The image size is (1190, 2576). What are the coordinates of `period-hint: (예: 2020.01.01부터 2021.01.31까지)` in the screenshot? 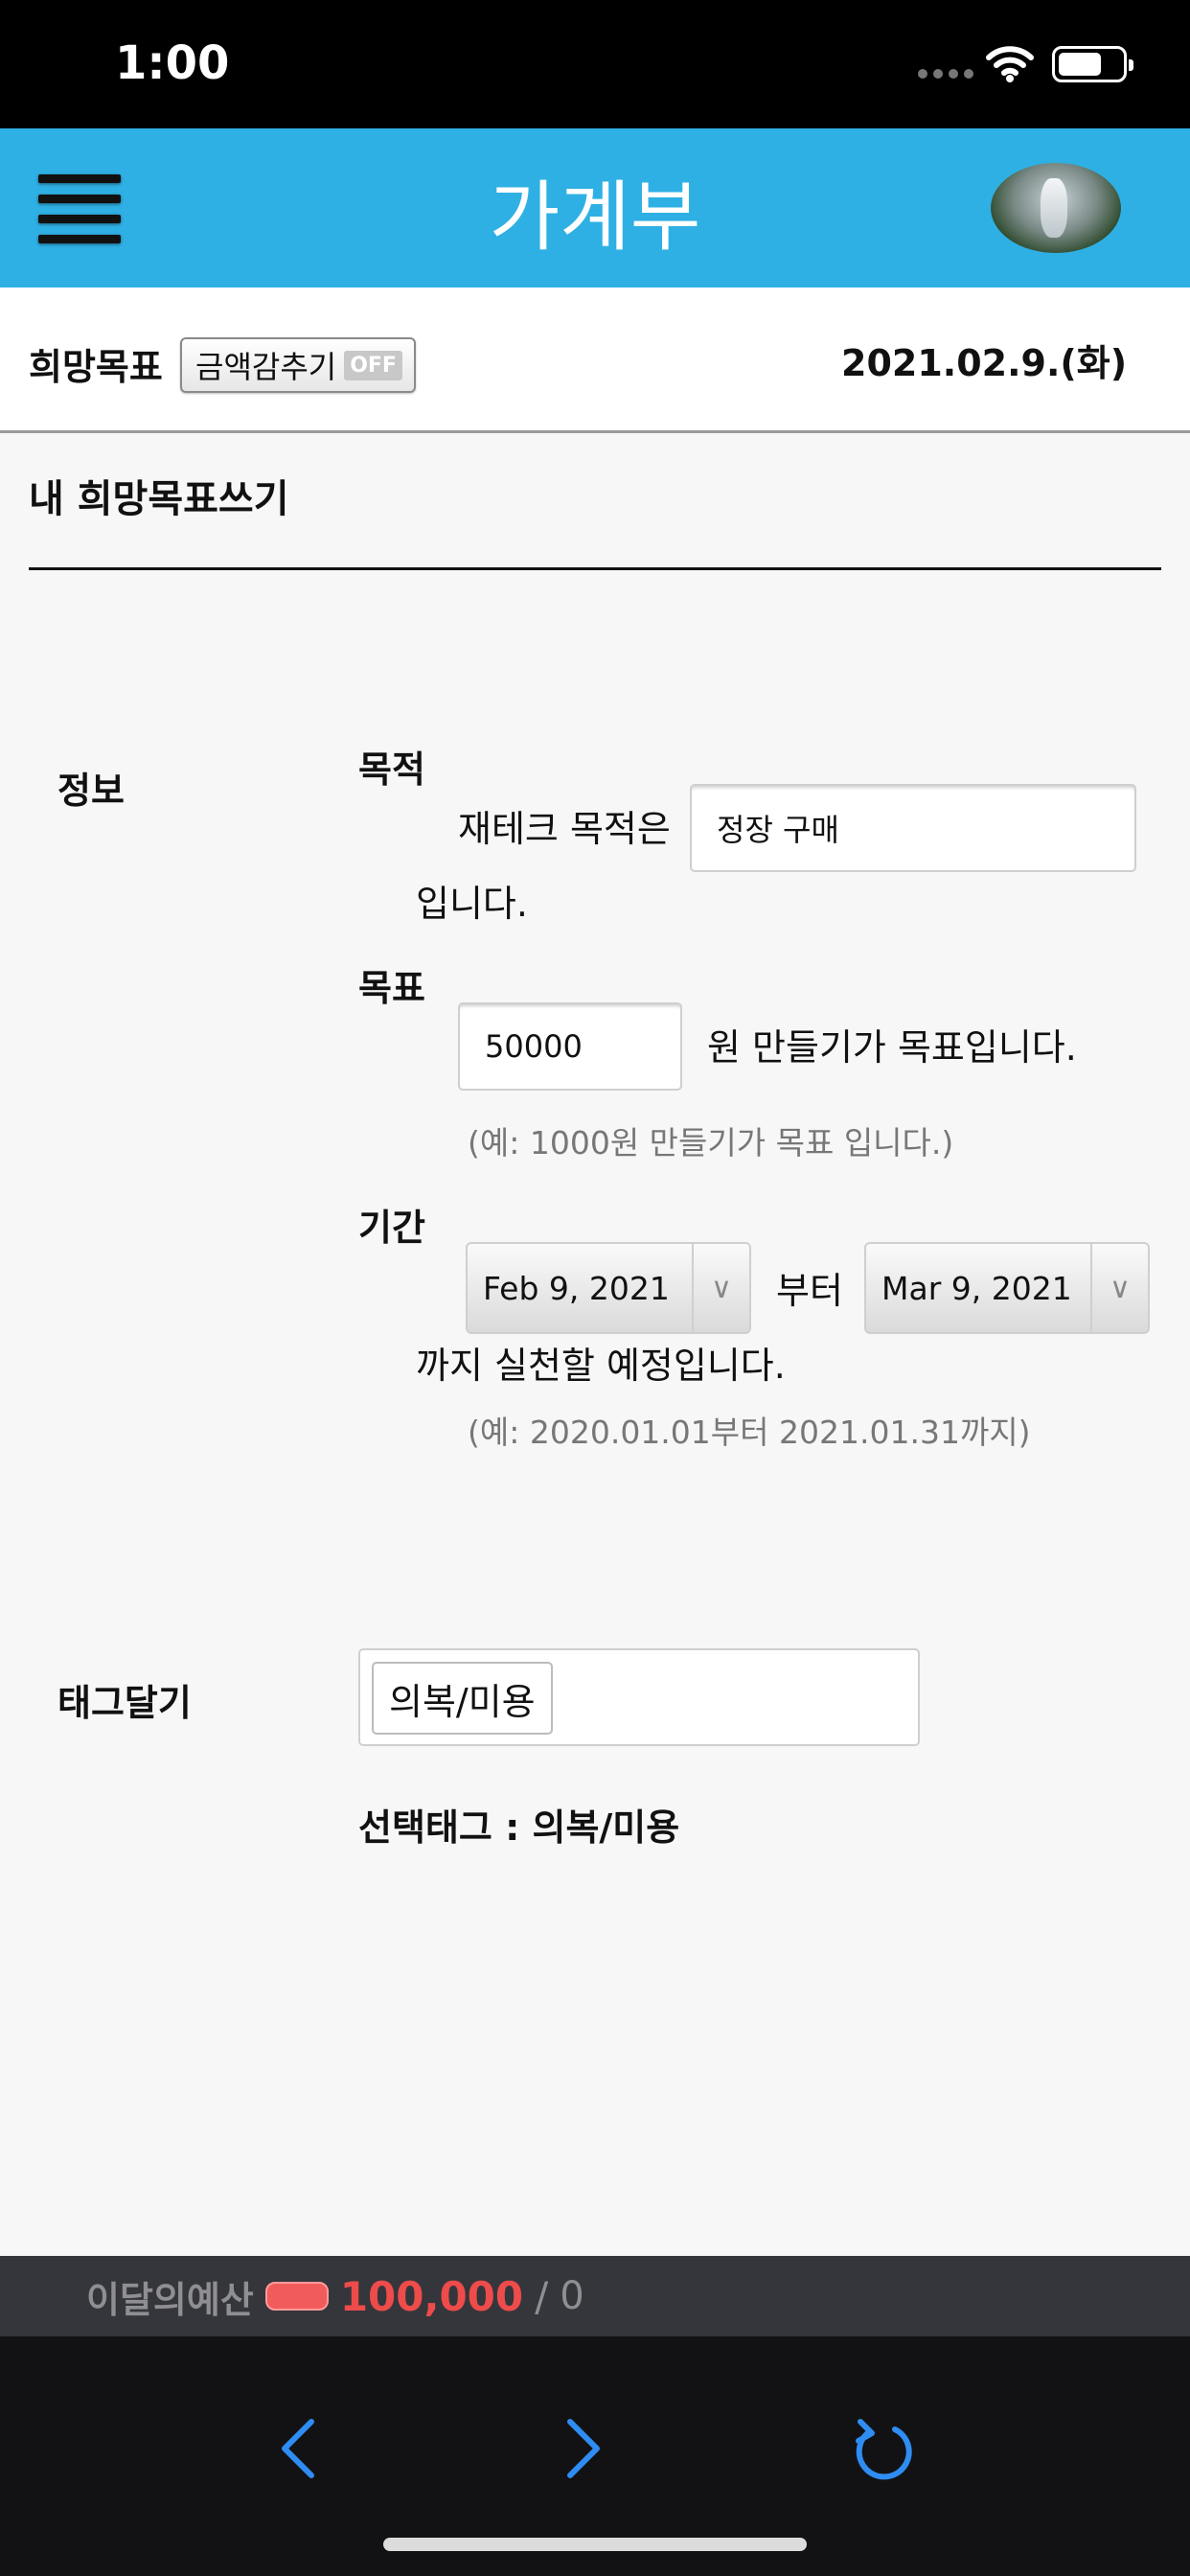 It's located at (749, 1433).